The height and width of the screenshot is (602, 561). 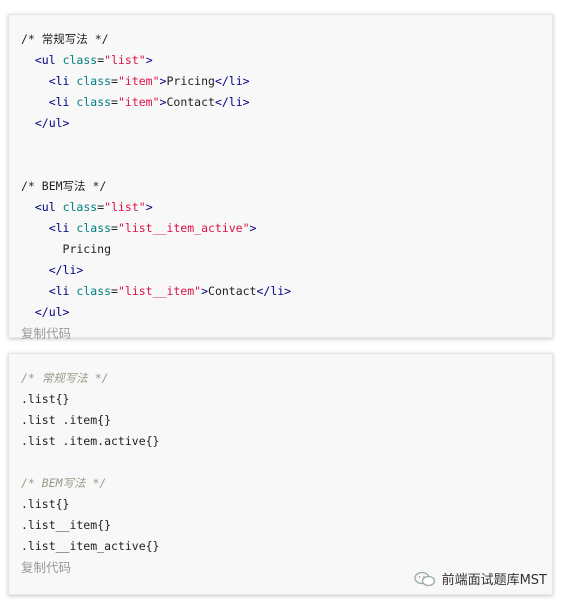 What do you see at coordinates (90, 546) in the screenshot?
I see `code-token: .list__item_active{}` at bounding box center [90, 546].